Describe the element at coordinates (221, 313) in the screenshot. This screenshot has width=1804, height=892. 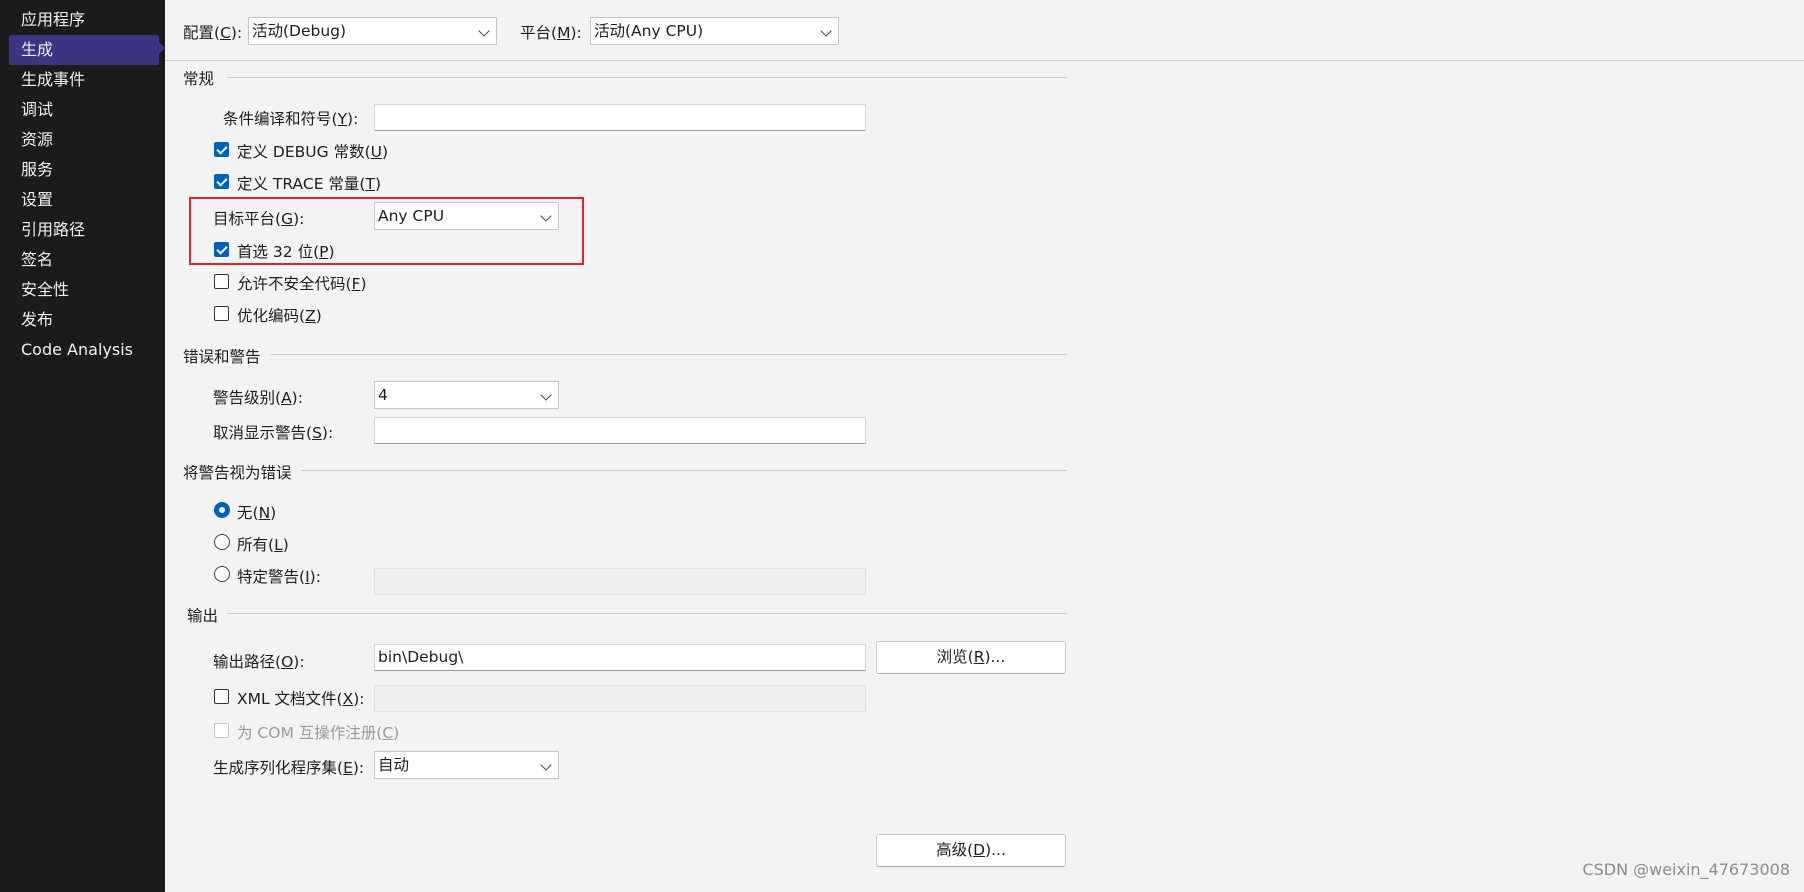
I see `optimize-checkbox` at that location.